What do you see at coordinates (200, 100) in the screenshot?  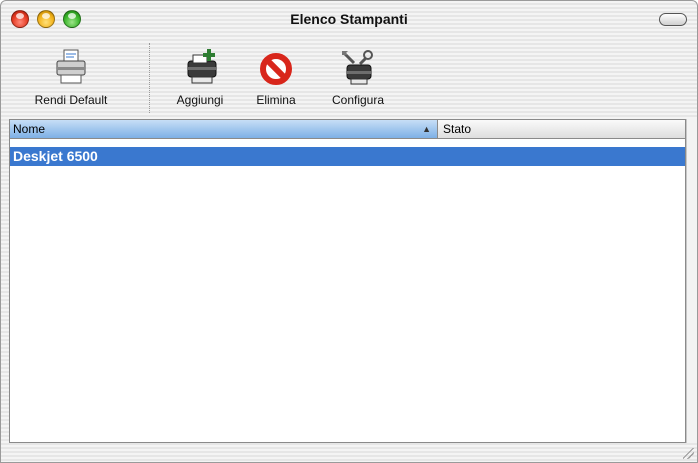 I see `add-label: Aggiungi` at bounding box center [200, 100].